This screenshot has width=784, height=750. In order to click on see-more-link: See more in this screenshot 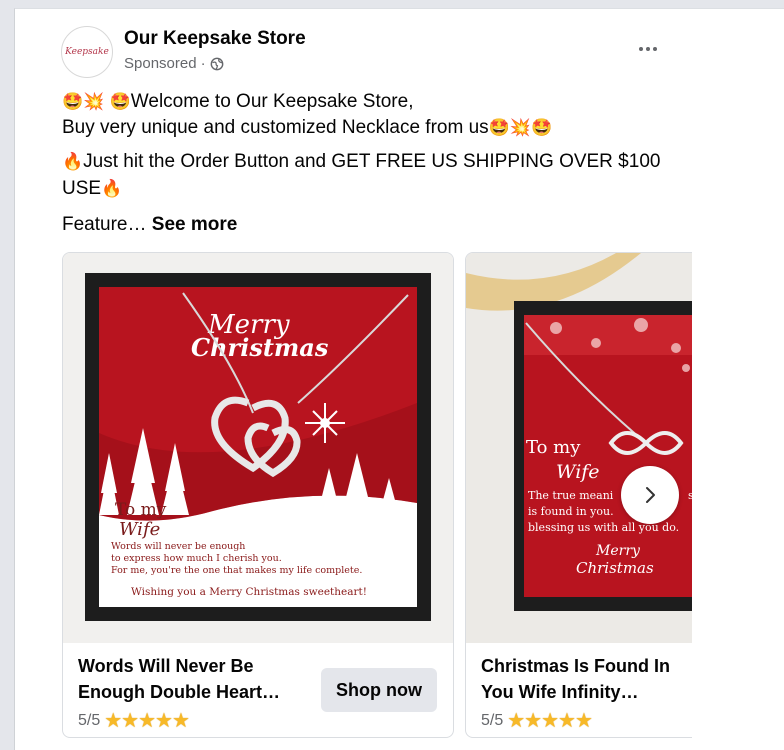, I will do `click(195, 224)`.